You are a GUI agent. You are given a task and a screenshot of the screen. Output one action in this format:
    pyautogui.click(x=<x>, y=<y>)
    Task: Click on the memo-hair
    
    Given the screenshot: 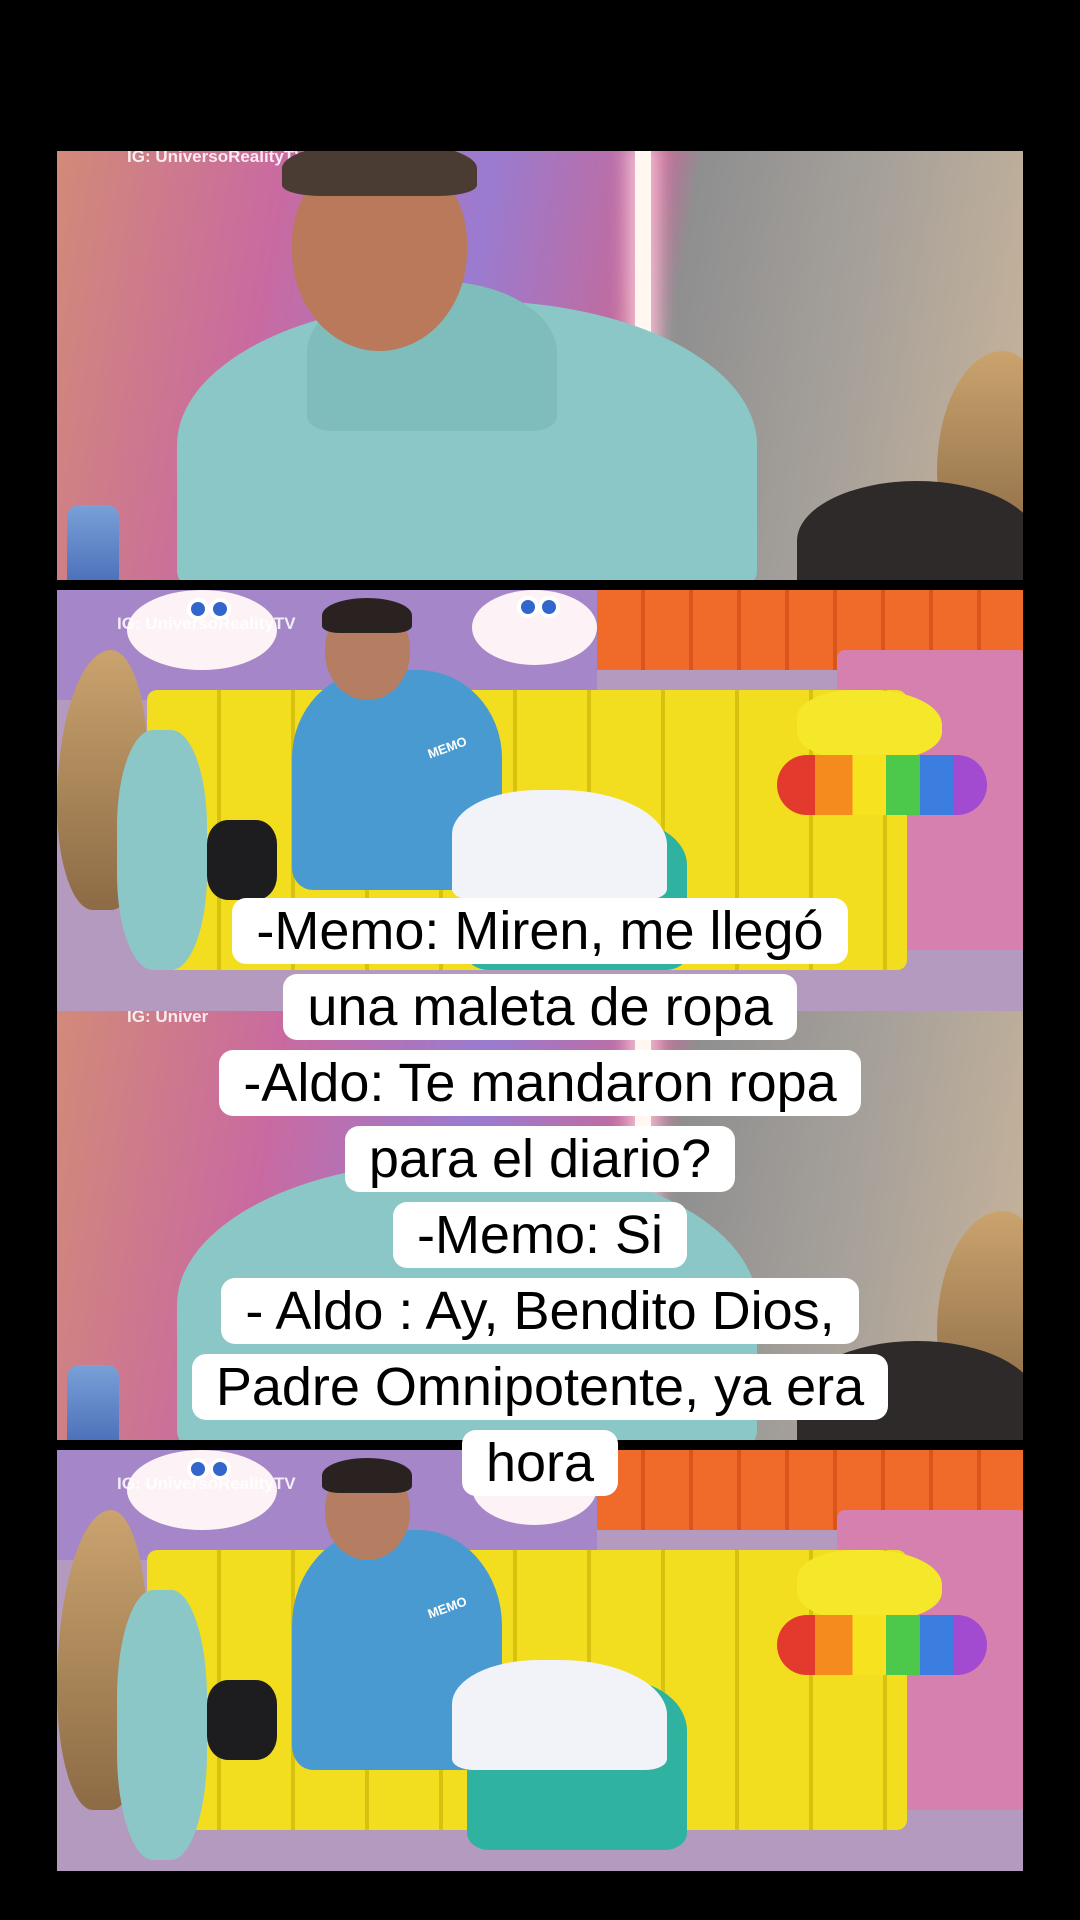 What is the action you would take?
    pyautogui.click(x=367, y=615)
    